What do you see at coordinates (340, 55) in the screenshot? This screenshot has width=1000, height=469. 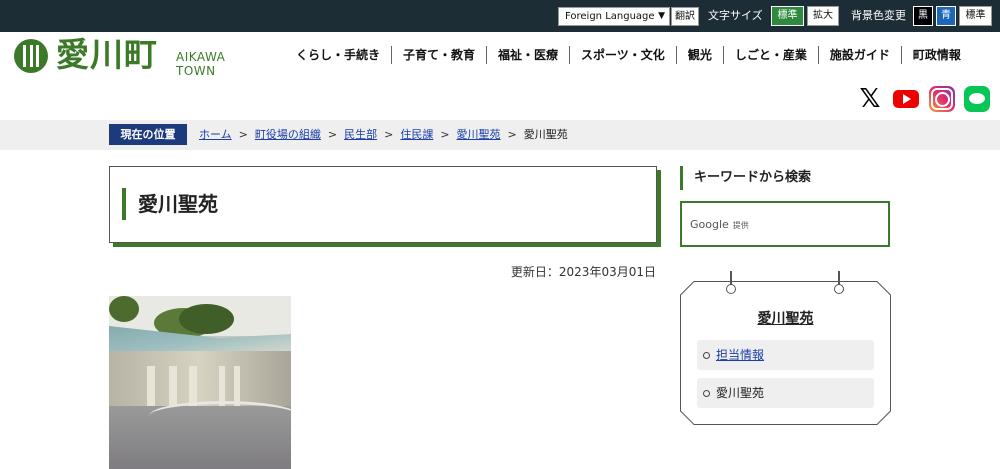 I see `nav-item-living: くらし・手続き` at bounding box center [340, 55].